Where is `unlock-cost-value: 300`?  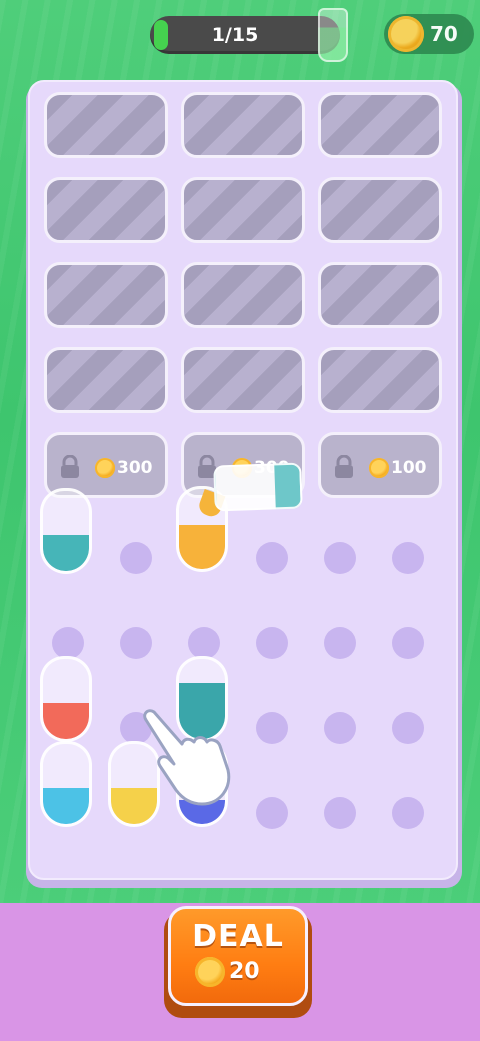 unlock-cost-value: 300 is located at coordinates (135, 468).